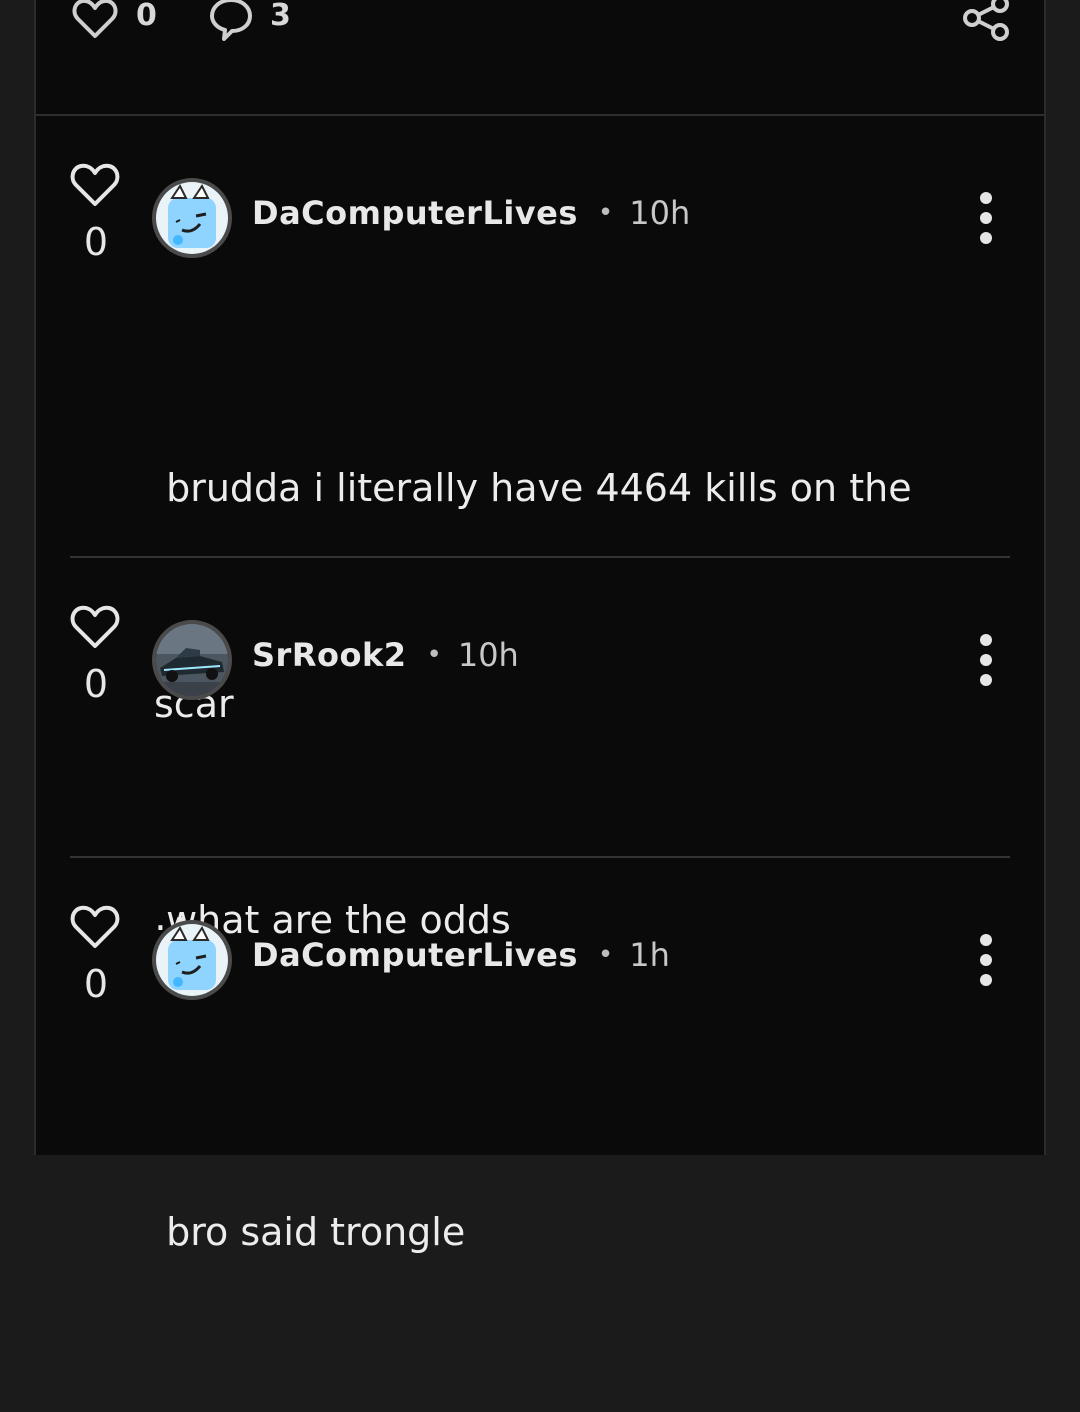 The image size is (1080, 1412). I want to click on comment-text-line: scar, so click(194, 704).